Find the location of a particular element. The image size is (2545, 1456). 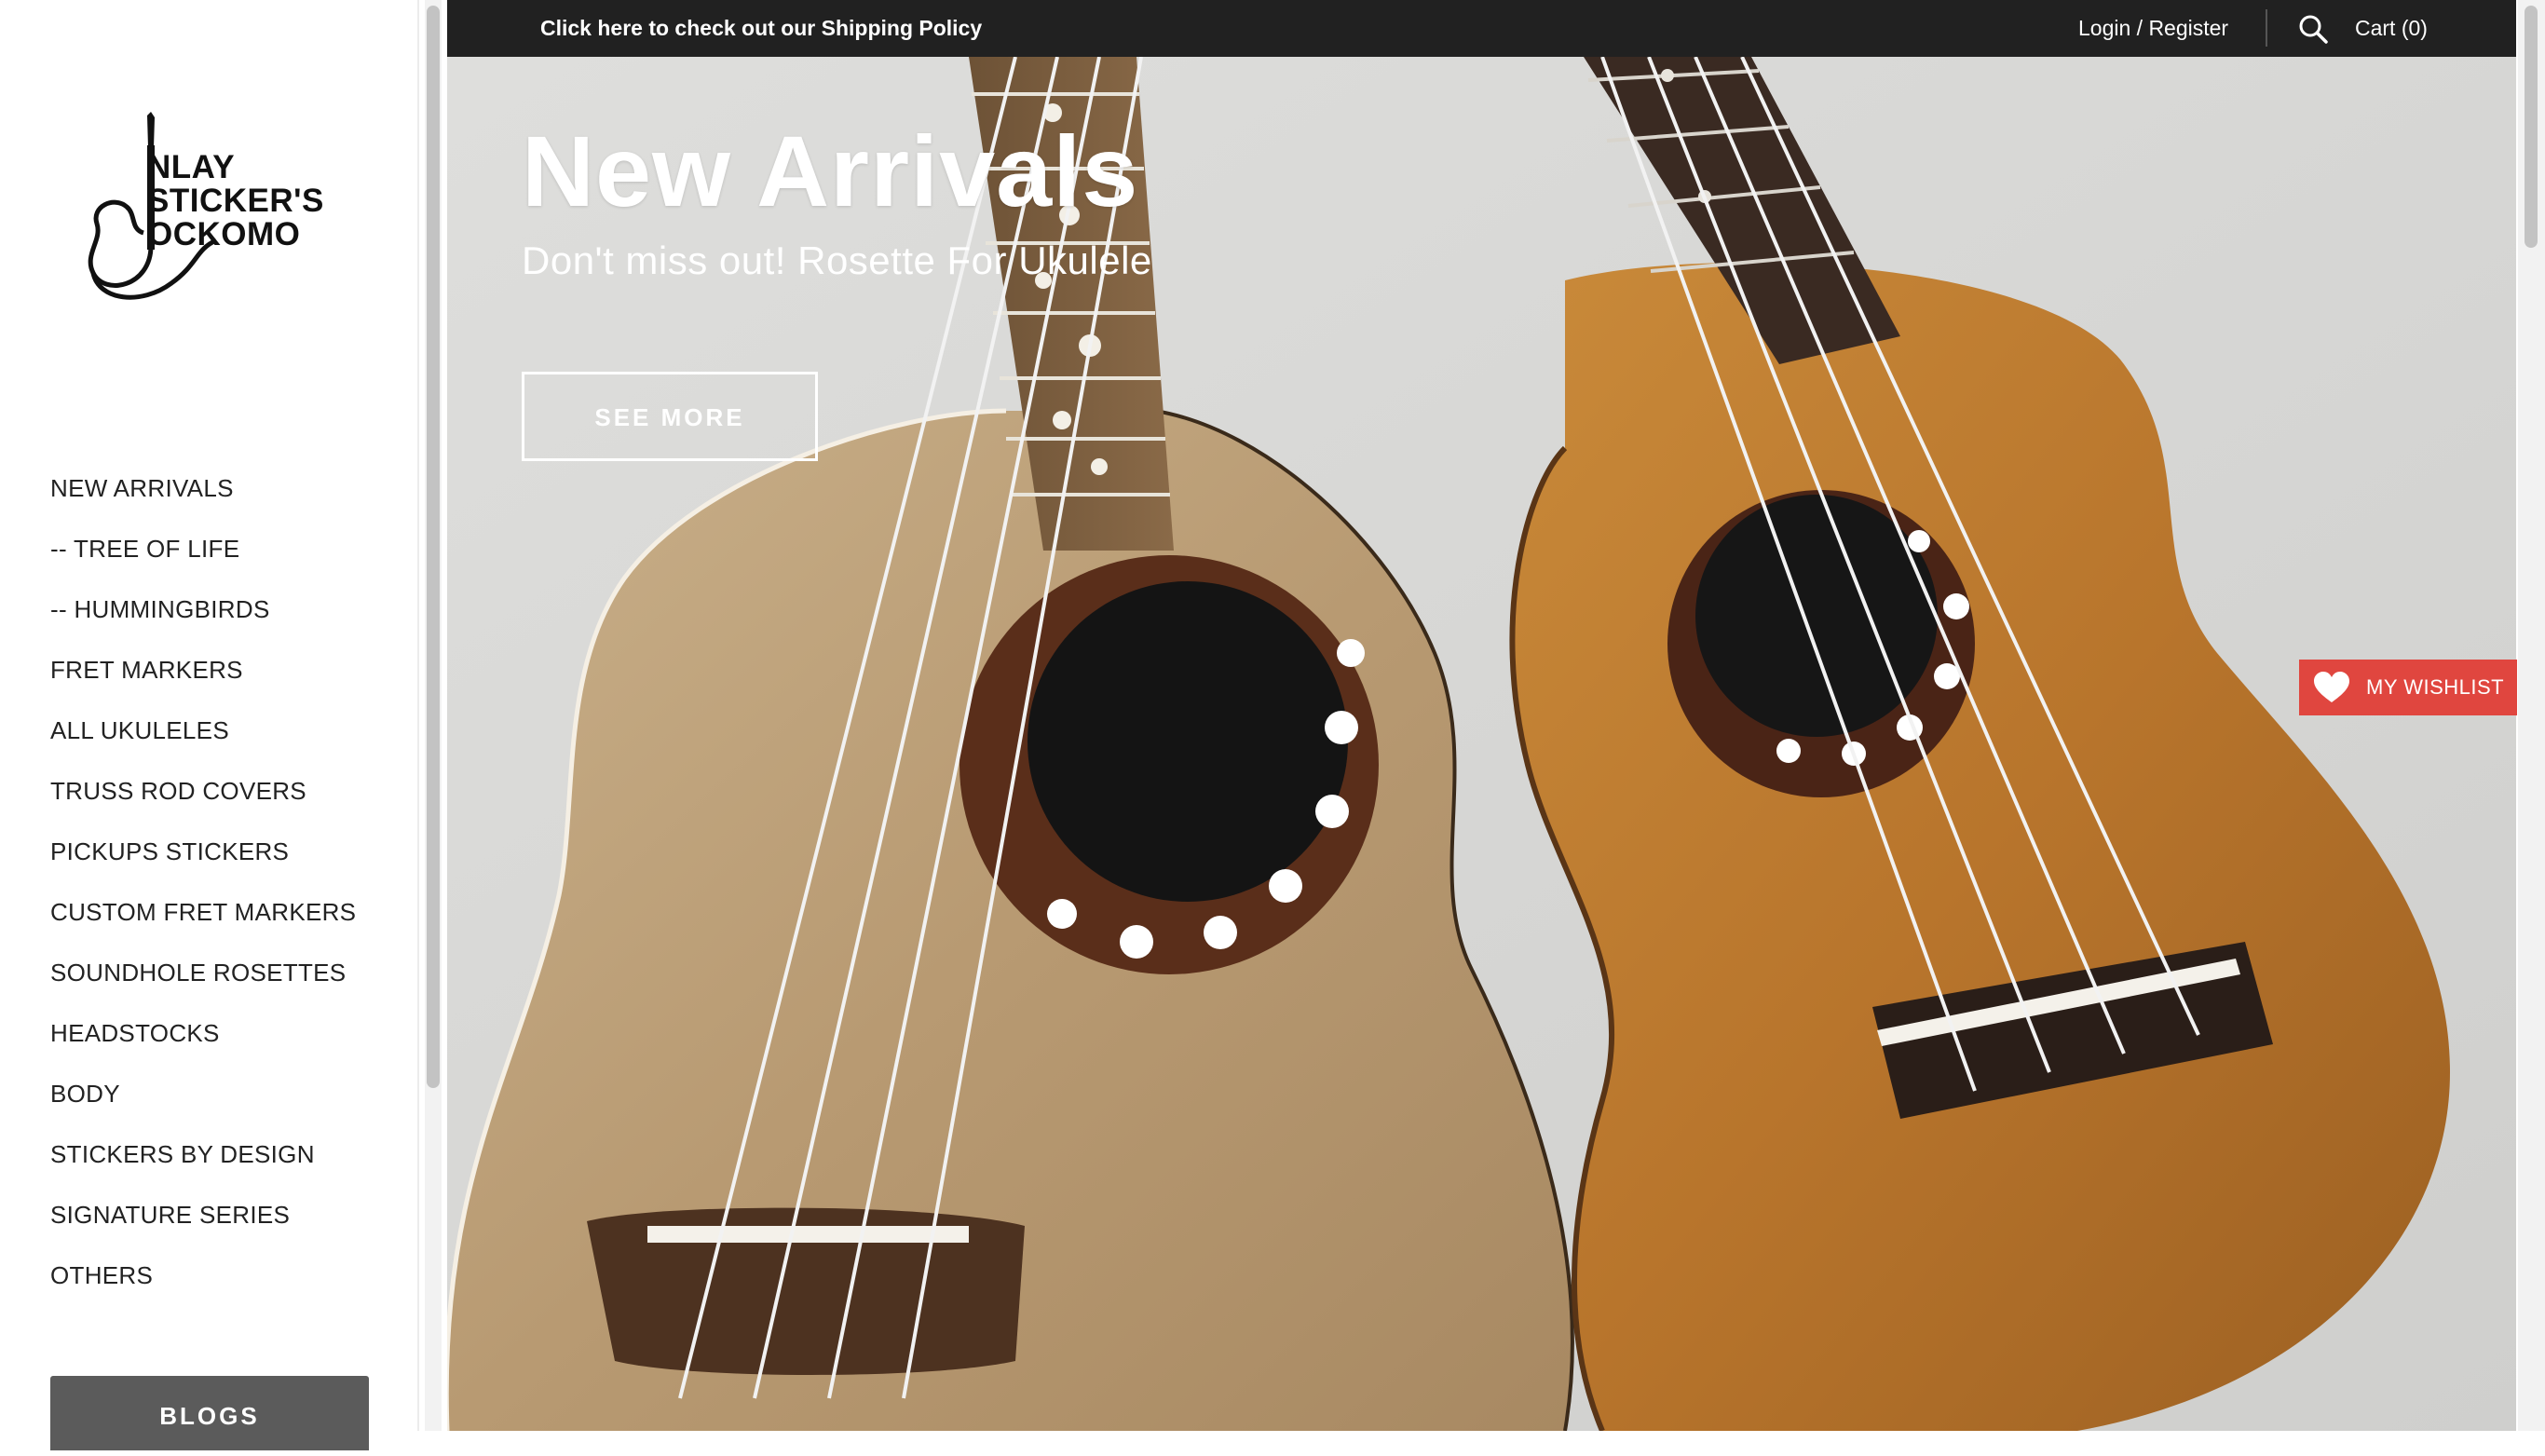

sidebar-scrollbar is located at coordinates (433, 715).